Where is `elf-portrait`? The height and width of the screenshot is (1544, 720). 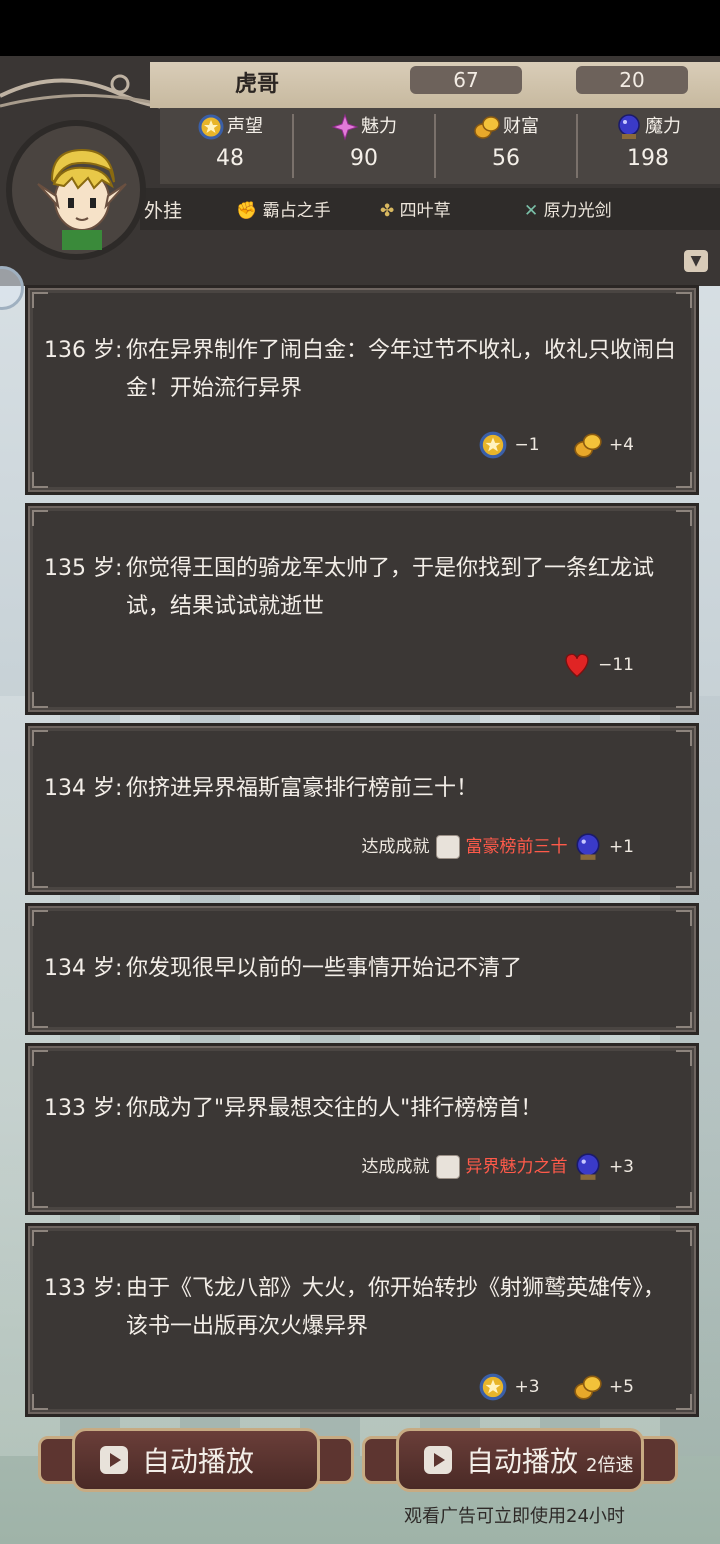 elf-portrait is located at coordinates (82, 195).